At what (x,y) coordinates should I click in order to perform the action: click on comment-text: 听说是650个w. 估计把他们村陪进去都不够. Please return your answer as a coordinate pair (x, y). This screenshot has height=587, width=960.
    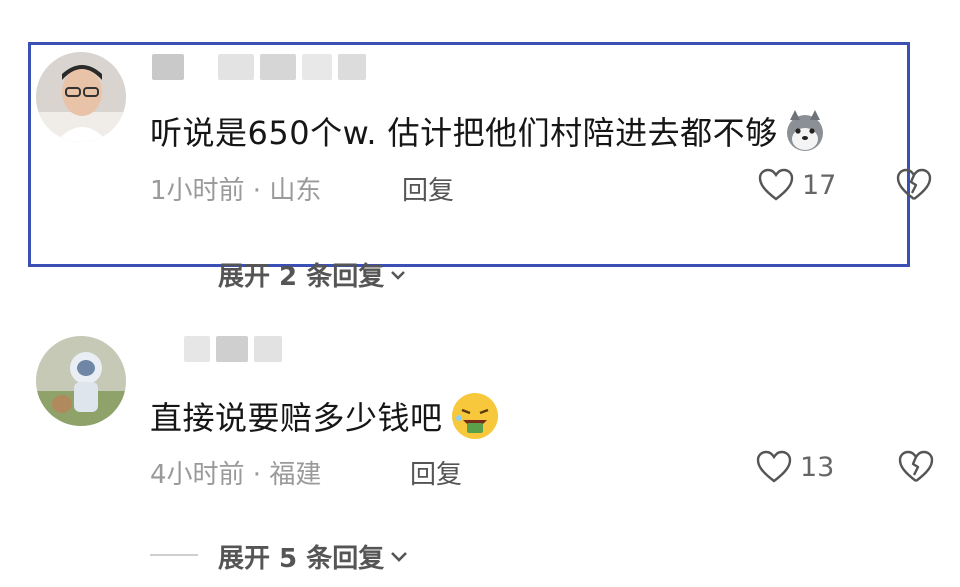
    Looking at the image, I should click on (464, 133).